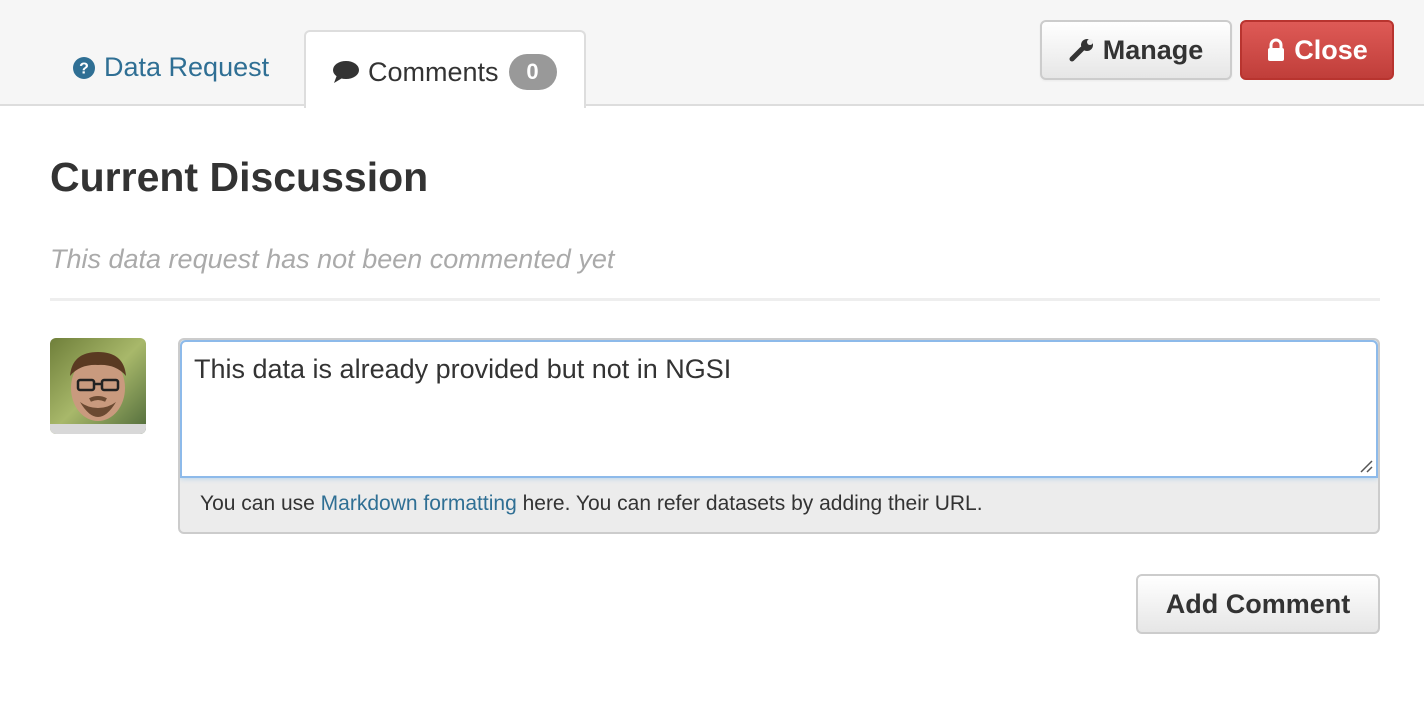 The image size is (1424, 702). What do you see at coordinates (187, 67) in the screenshot?
I see `tab-data-request-label: Data Request` at bounding box center [187, 67].